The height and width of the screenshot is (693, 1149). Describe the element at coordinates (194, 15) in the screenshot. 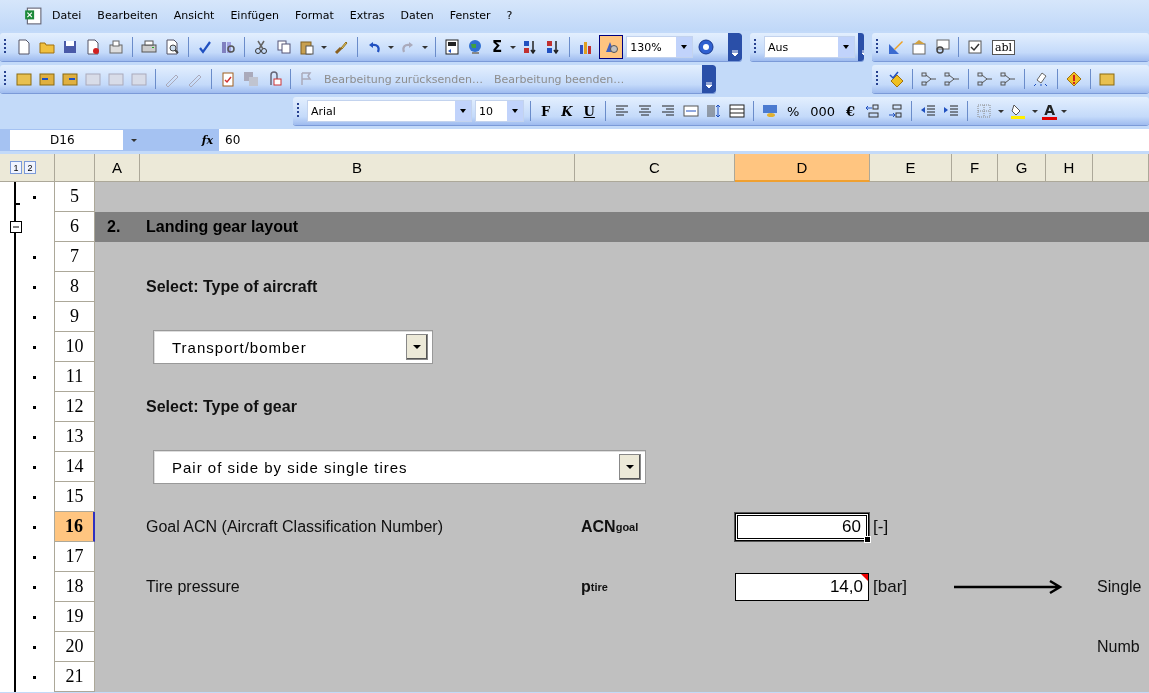

I see `menu-item: Ansicht` at that location.